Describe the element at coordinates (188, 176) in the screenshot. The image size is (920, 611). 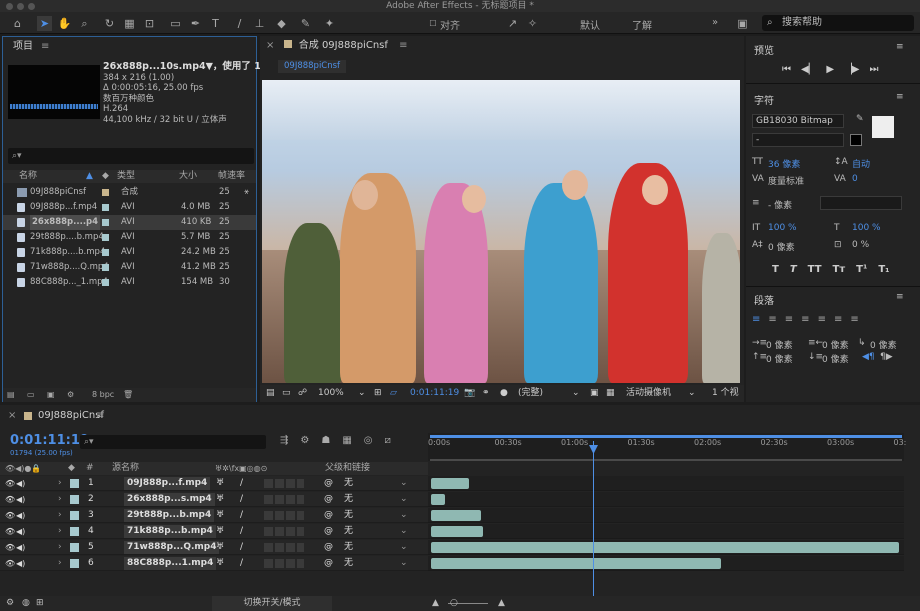
I see `col-size: 大小` at that location.